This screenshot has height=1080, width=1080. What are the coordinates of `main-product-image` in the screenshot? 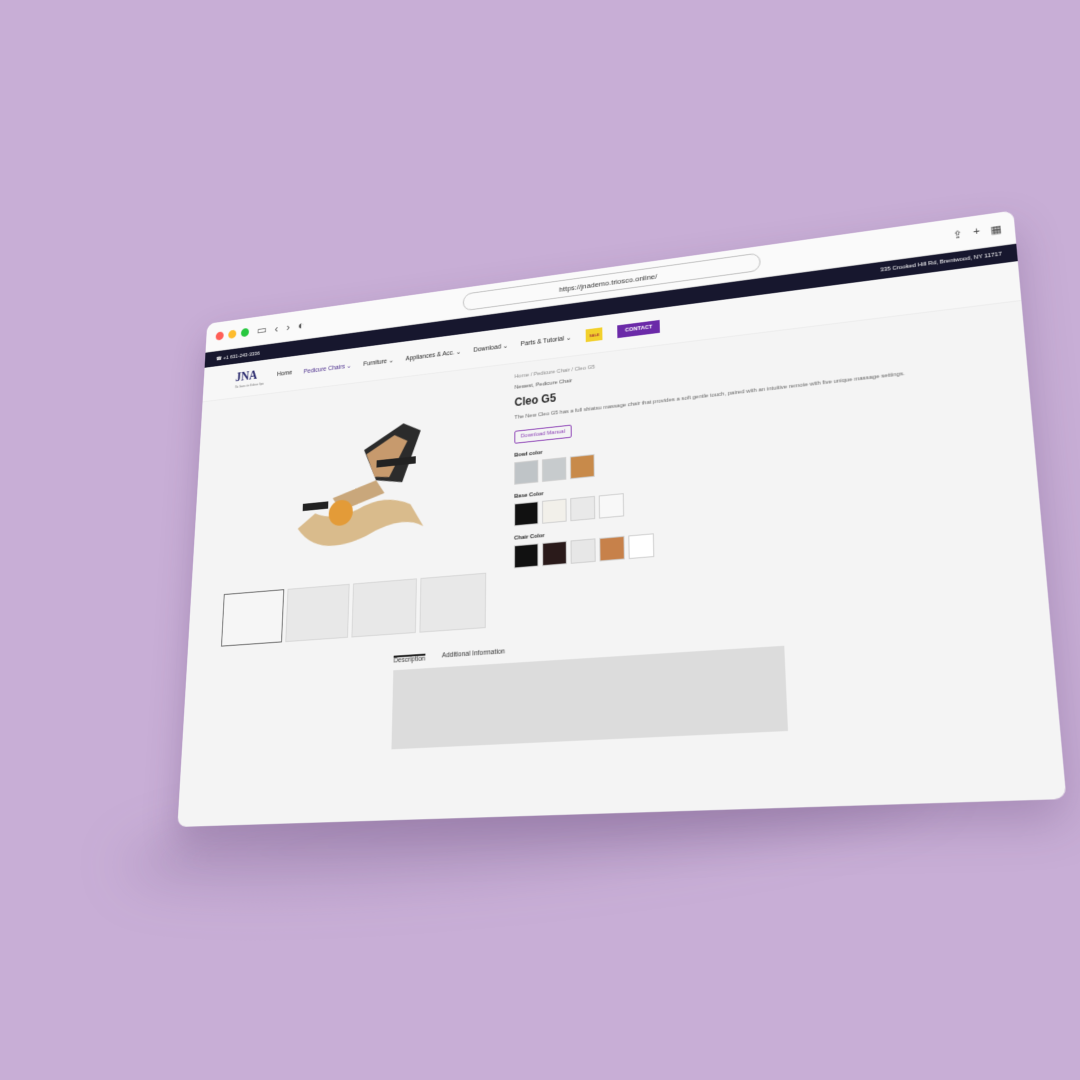 It's located at (360, 480).